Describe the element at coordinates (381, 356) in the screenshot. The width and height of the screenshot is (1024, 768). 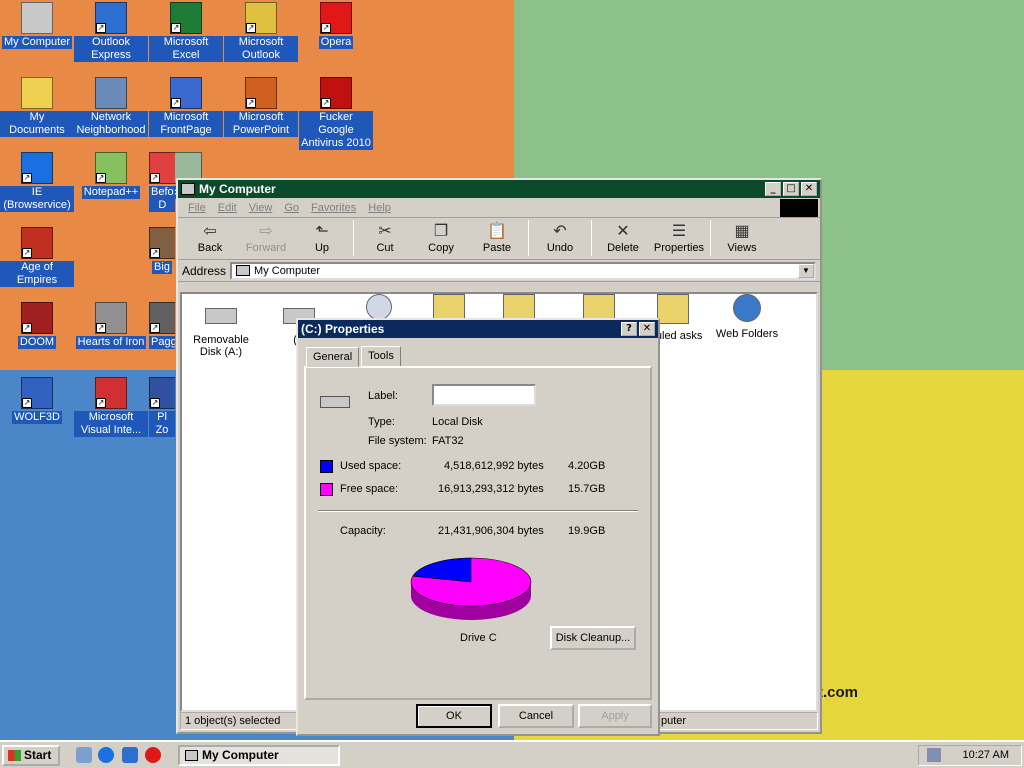
I see `tab-tools: Tools` at that location.